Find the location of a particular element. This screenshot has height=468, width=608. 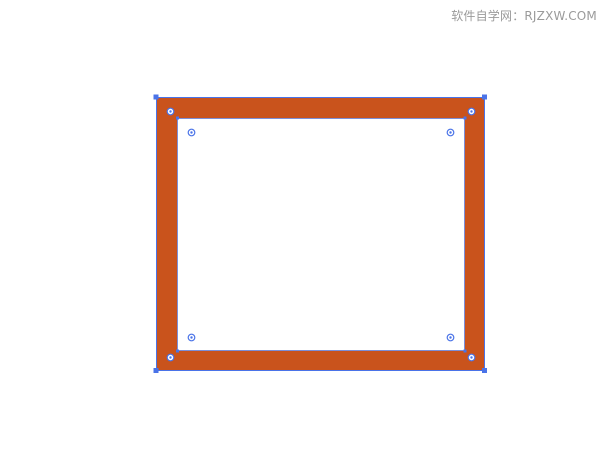

handle-top-right is located at coordinates (484, 97).